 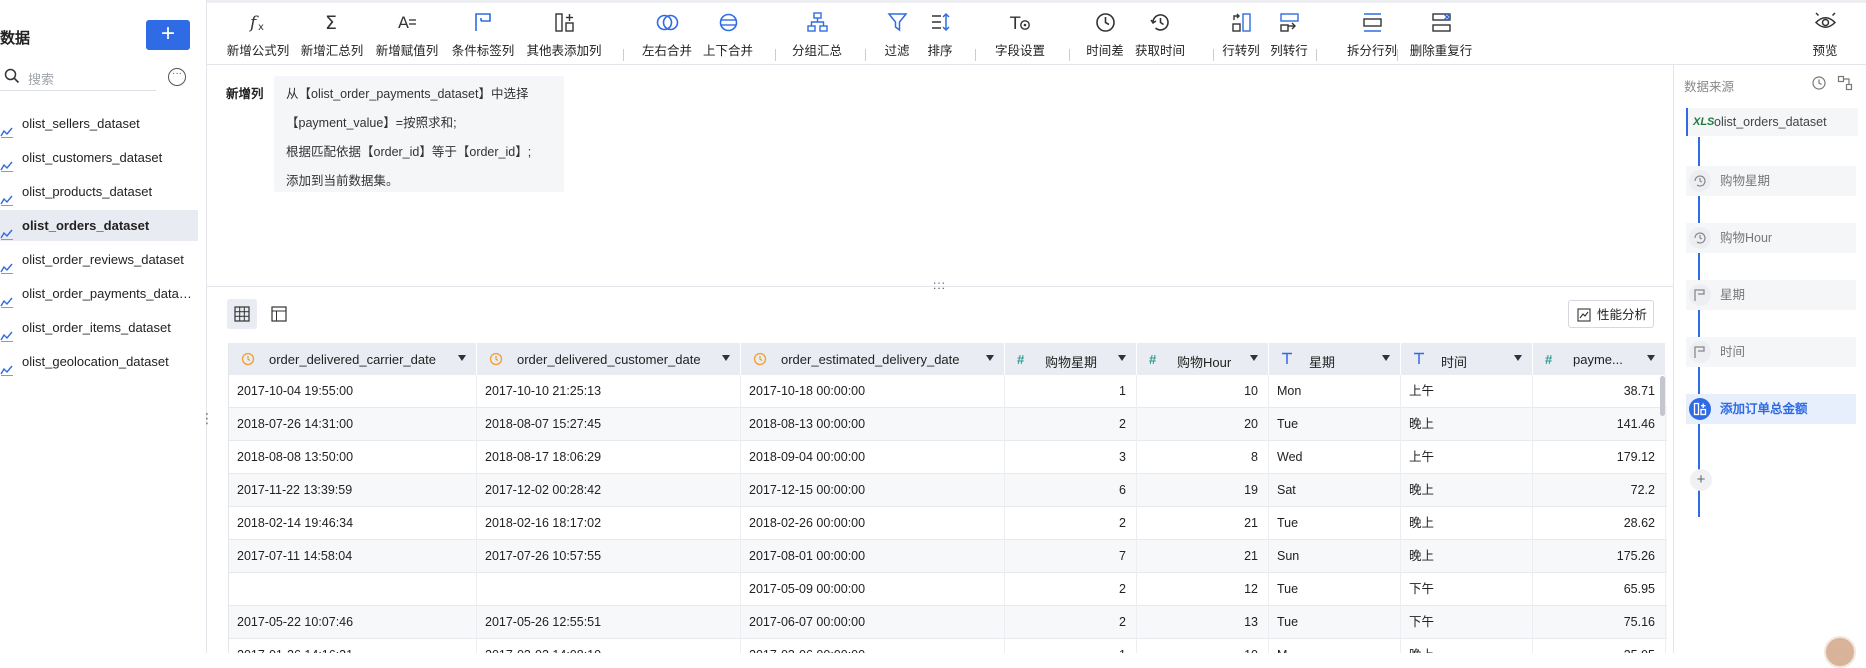 I want to click on table-cell: 20, so click(x=1203, y=424).